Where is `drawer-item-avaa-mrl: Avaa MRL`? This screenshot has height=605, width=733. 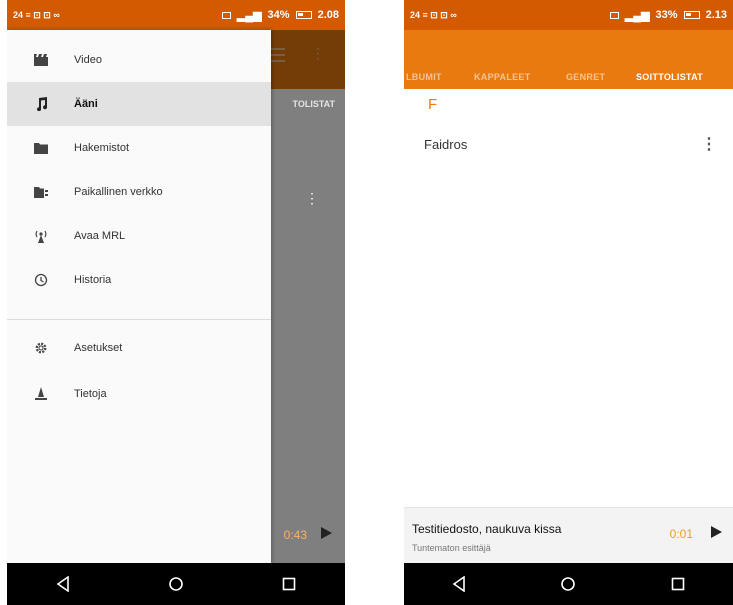
drawer-item-avaa-mrl: Avaa MRL is located at coordinates (139, 236).